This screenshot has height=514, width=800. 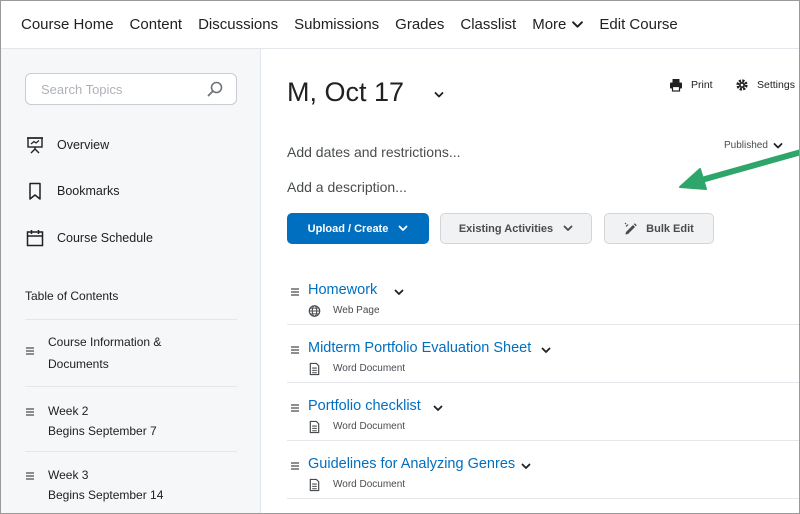 I want to click on toc-item-subtitle: Begins September 7, so click(x=102, y=431).